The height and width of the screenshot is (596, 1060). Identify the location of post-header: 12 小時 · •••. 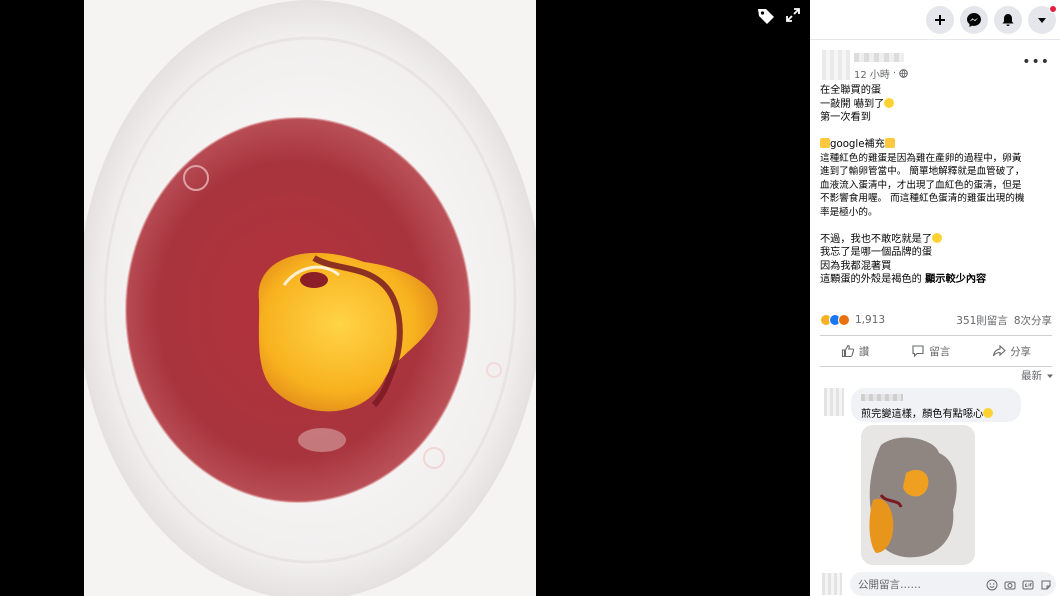
(935, 61).